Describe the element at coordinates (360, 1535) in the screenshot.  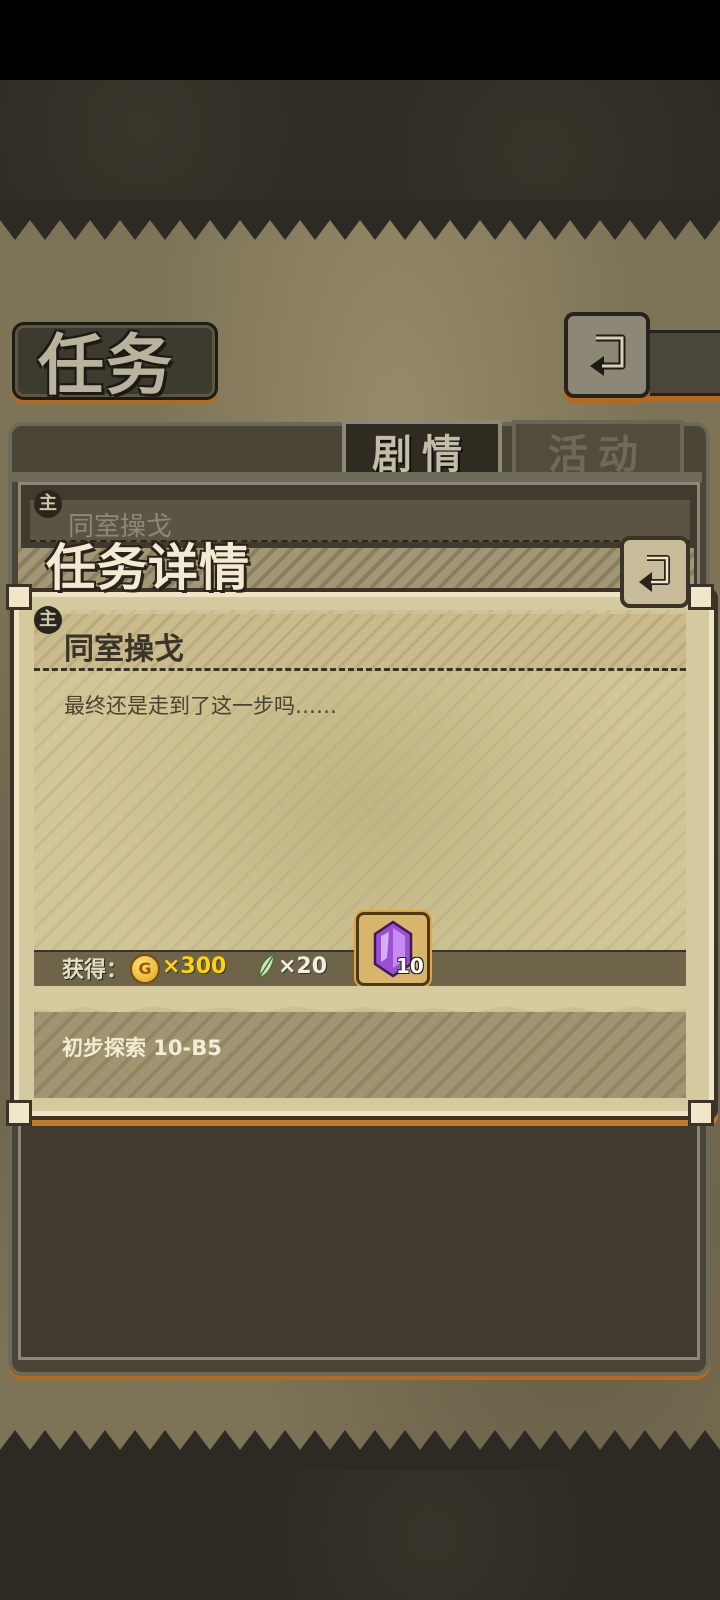
I see `map-band-bottom` at that location.